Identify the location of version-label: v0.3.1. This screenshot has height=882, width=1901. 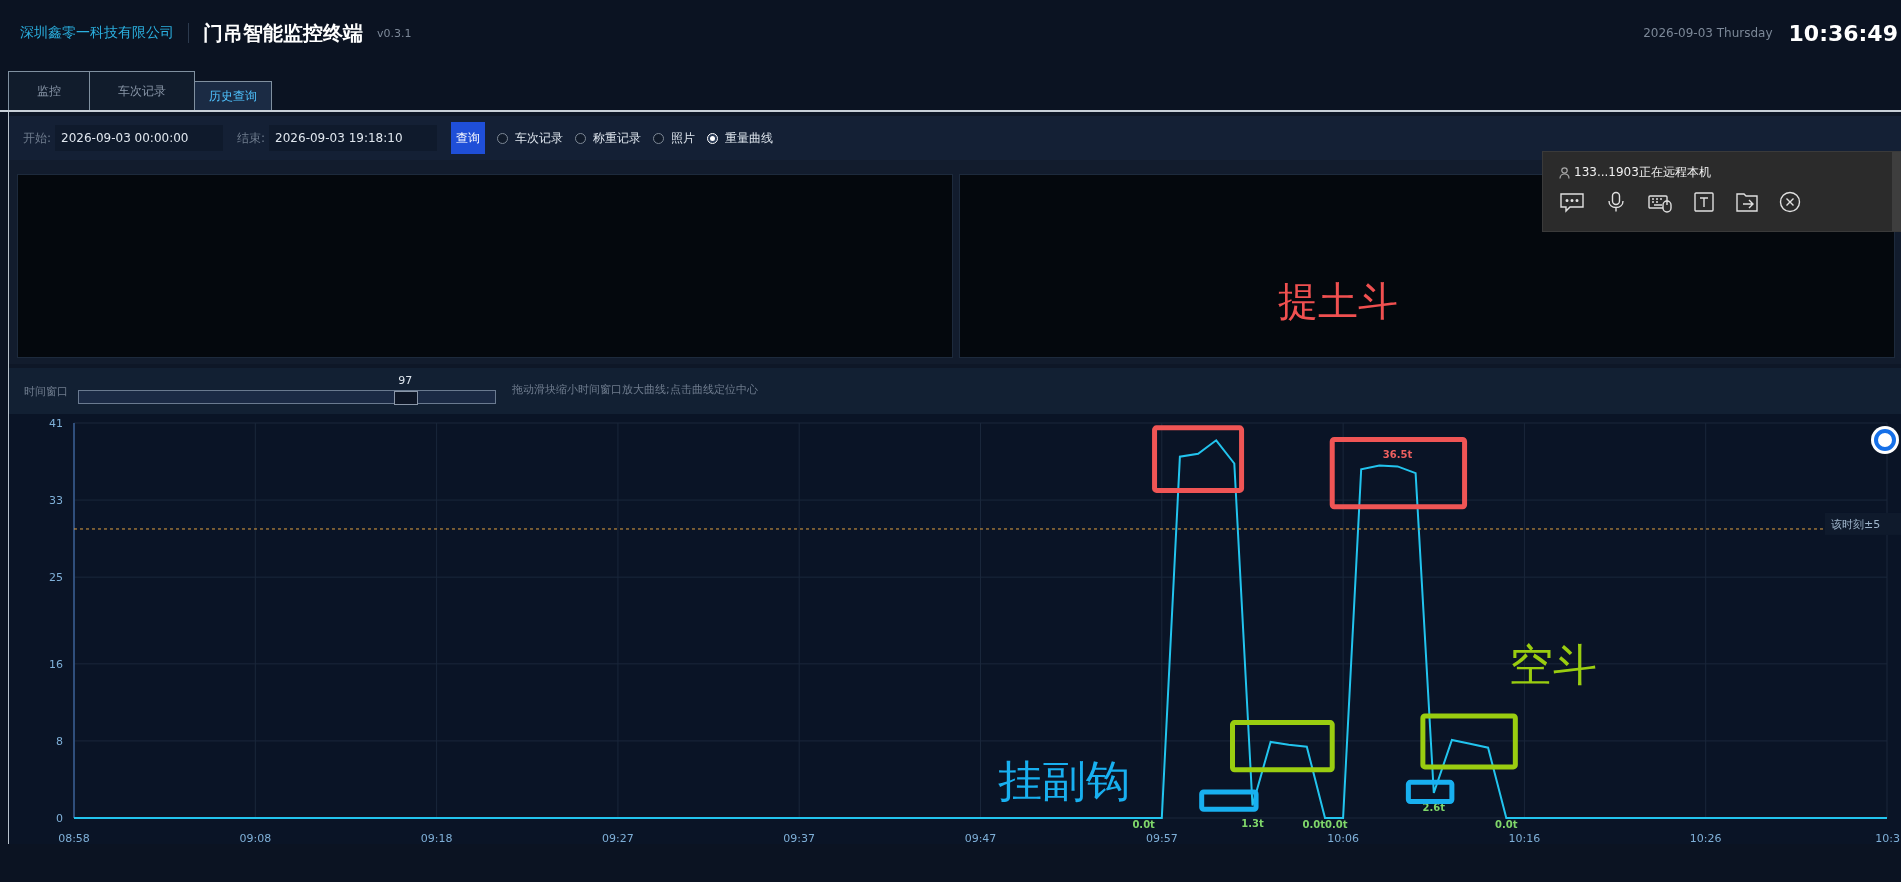
(394, 33).